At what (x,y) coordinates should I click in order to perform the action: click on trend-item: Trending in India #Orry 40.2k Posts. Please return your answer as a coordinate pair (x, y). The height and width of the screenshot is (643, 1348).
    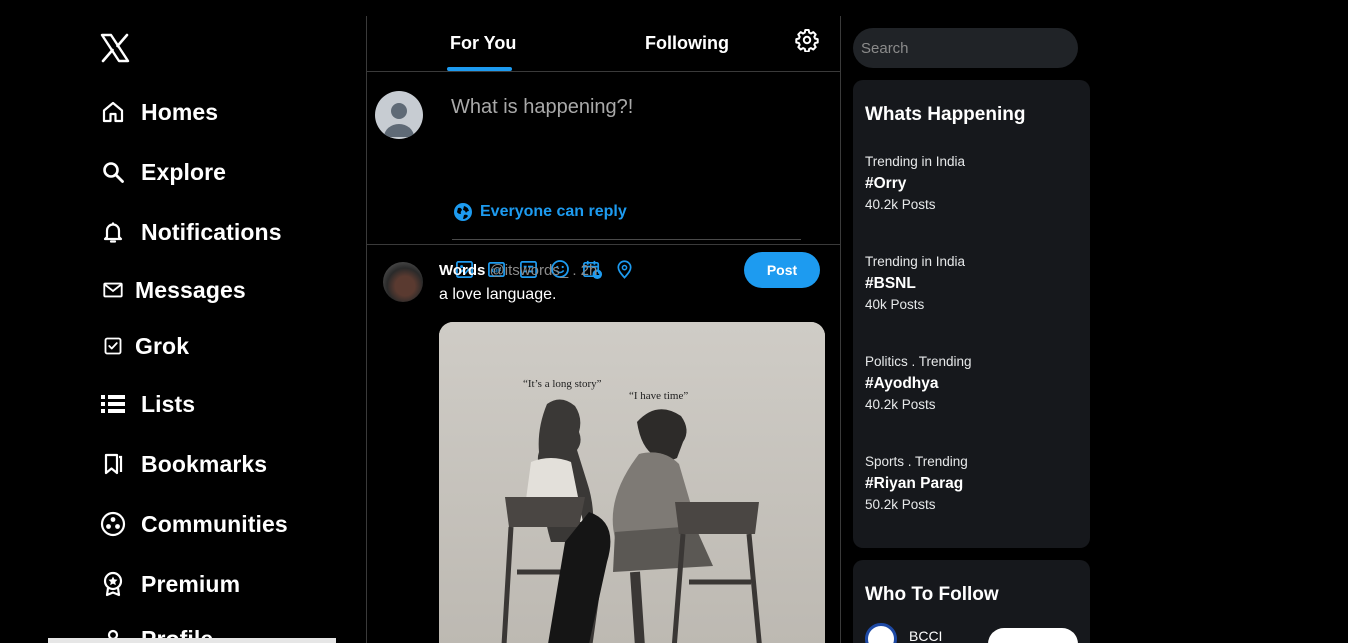
    Looking at the image, I should click on (915, 183).